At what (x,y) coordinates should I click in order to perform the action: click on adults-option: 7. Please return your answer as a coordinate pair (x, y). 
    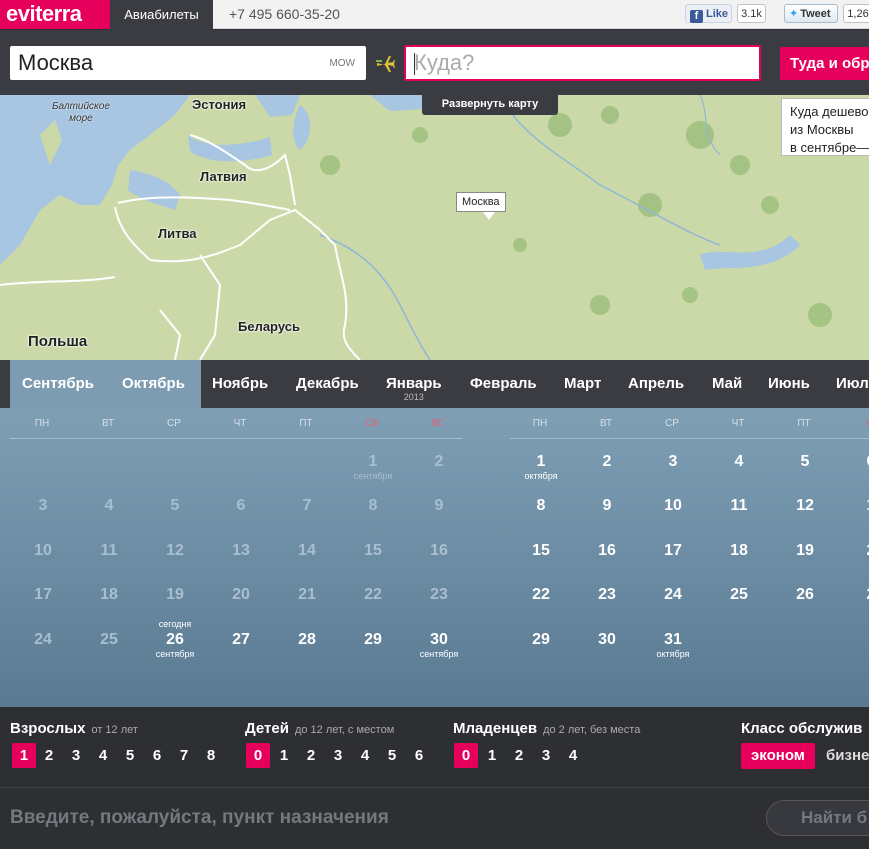
    Looking at the image, I should click on (184, 755).